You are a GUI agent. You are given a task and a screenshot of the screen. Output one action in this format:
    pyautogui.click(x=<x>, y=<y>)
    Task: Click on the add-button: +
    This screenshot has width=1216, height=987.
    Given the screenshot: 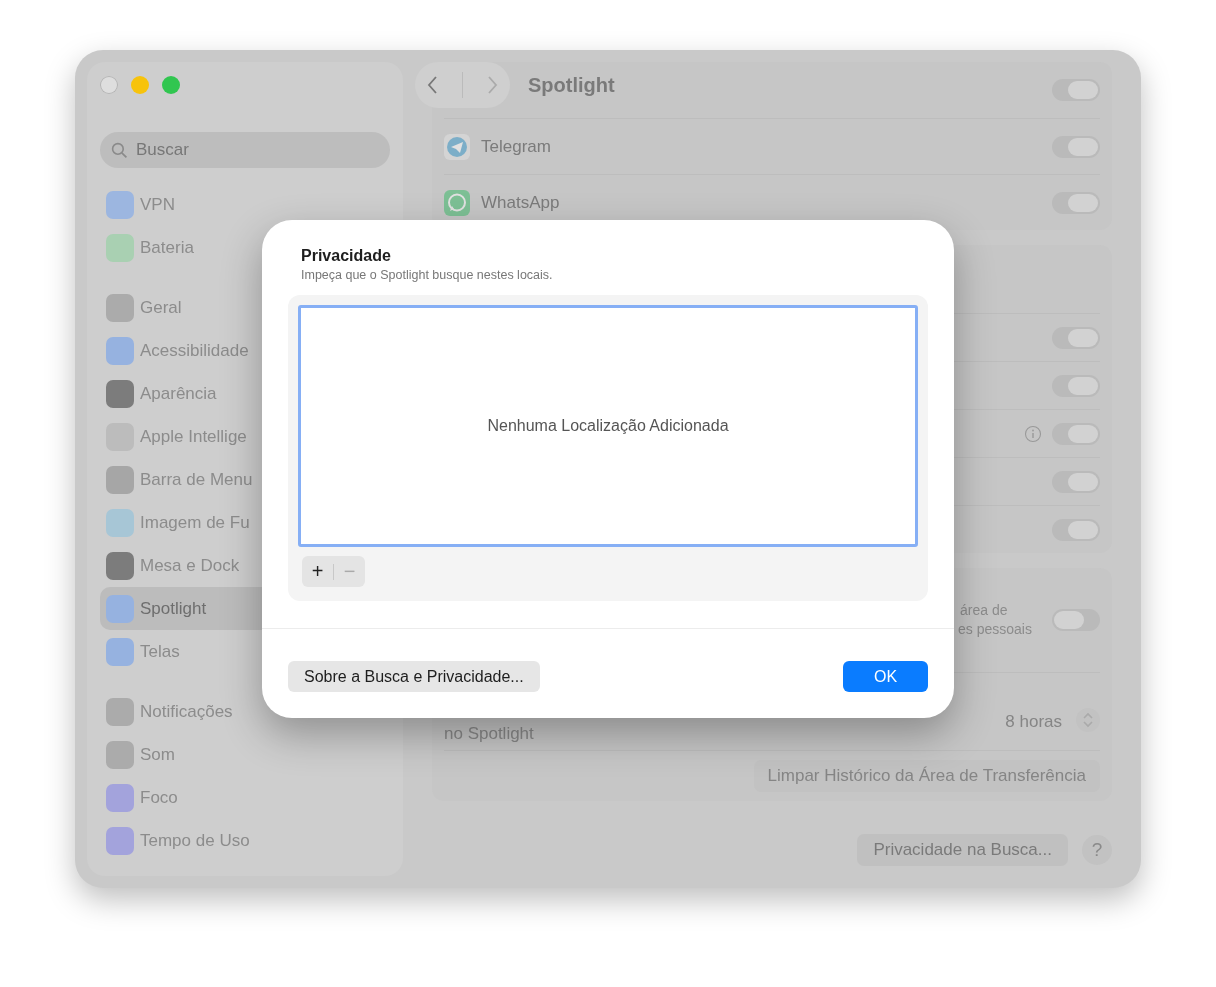 What is the action you would take?
    pyautogui.click(x=317, y=571)
    